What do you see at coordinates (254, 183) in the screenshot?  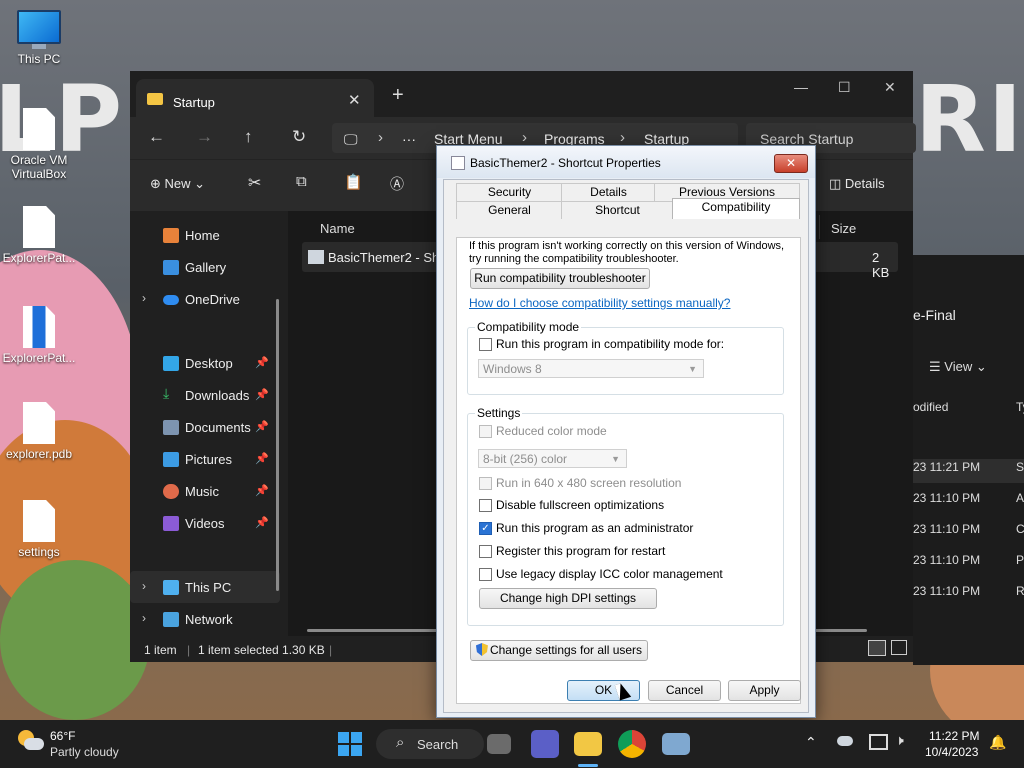 I see `cut-icon: ✂` at bounding box center [254, 183].